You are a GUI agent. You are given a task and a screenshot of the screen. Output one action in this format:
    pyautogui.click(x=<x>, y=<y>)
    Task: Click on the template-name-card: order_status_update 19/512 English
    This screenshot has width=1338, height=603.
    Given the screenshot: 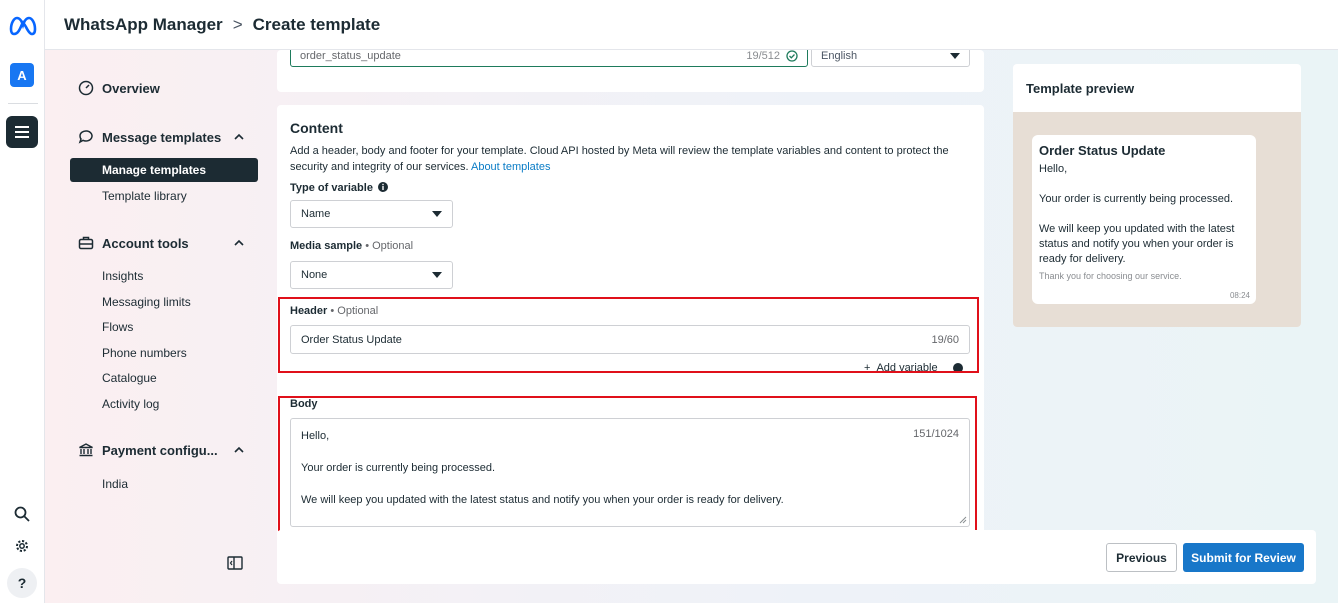 What is the action you would take?
    pyautogui.click(x=630, y=68)
    